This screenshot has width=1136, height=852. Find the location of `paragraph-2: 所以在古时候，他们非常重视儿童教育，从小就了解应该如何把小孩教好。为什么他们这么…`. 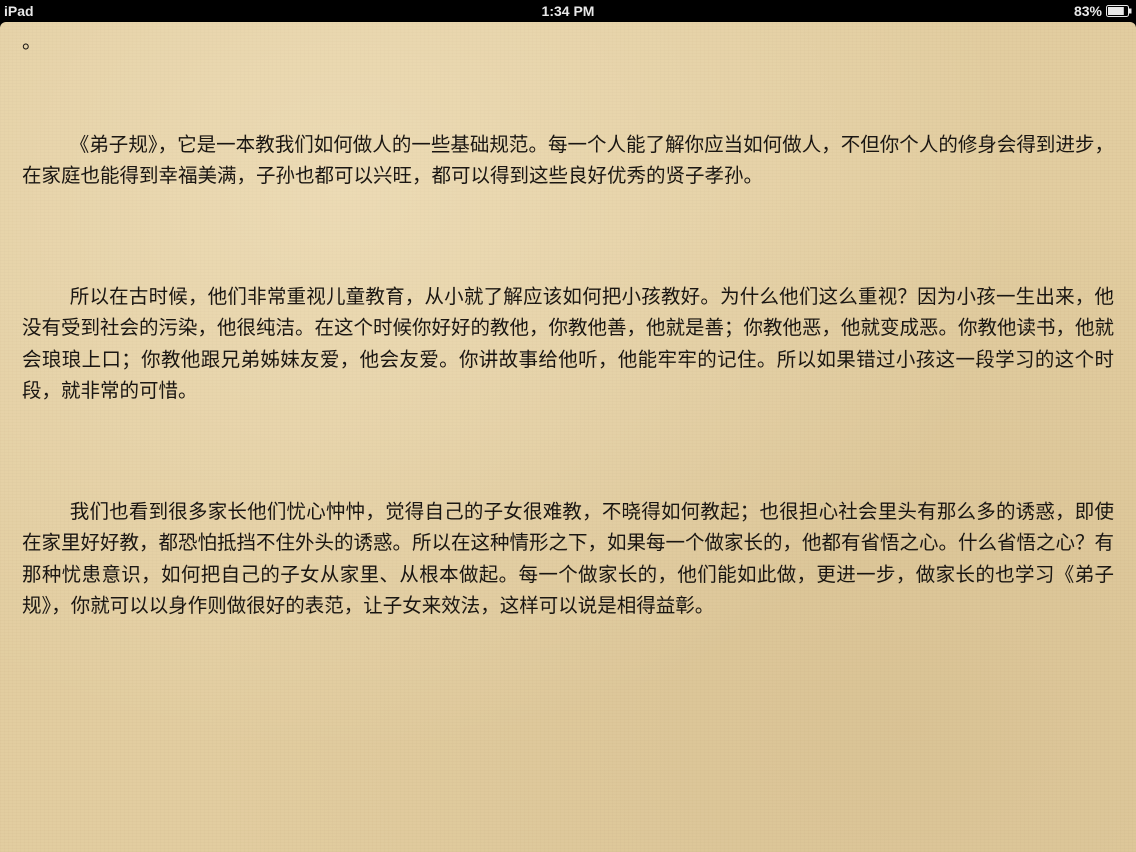

paragraph-2: 所以在古时候，他们非常重视儿童教育，从小就了解应该如何把小孩教好。为什么他们这么… is located at coordinates (568, 343).